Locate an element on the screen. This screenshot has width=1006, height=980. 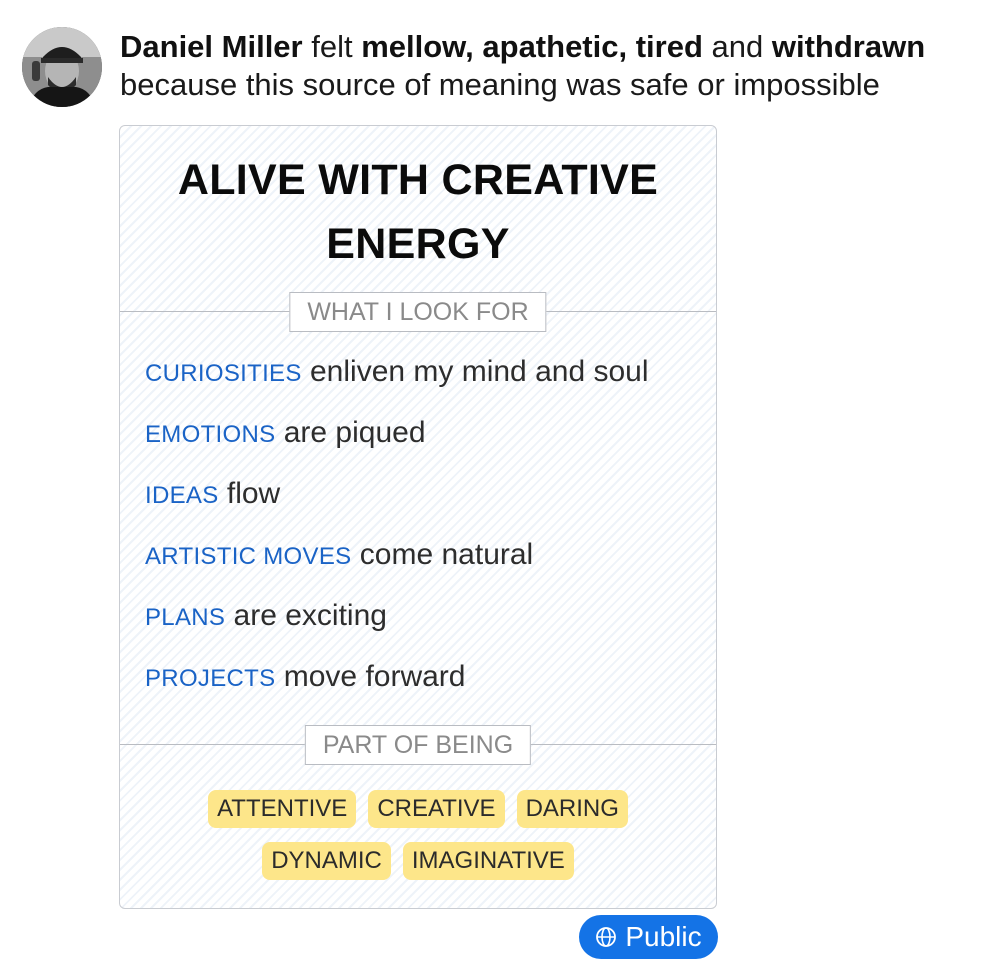
feeling: withdrawn is located at coordinates (848, 46).